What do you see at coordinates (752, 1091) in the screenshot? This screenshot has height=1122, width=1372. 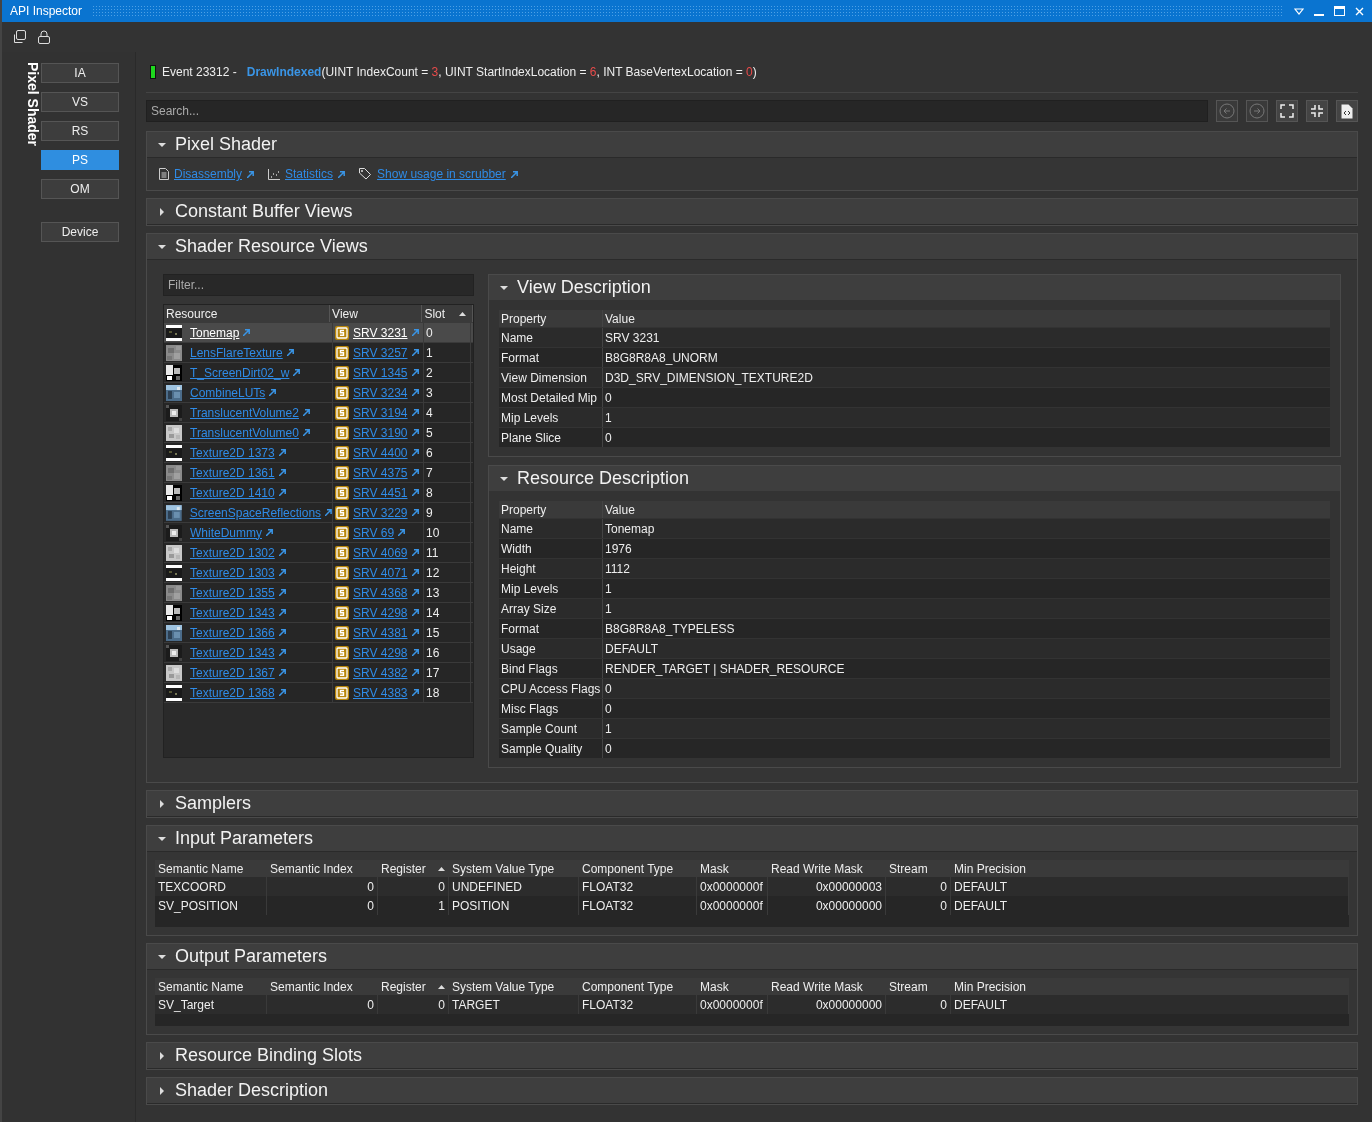 I see `section-header: Shader Description` at bounding box center [752, 1091].